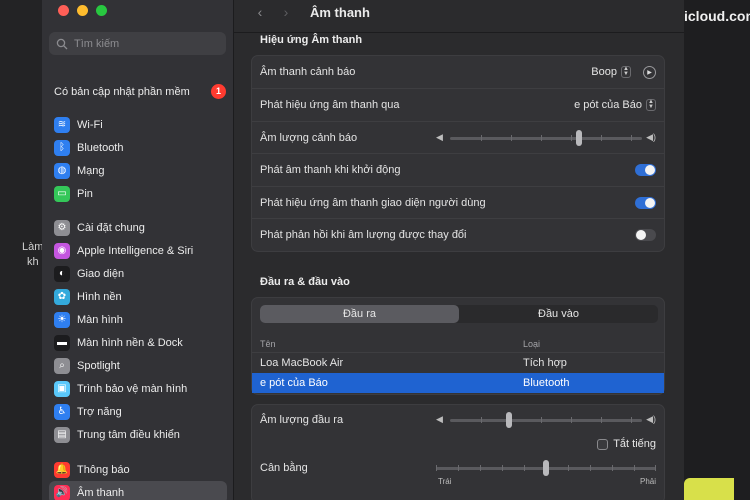 This screenshot has height=500, width=750. I want to click on sidebar-item-mang: ◍ Mạng, so click(138, 170).